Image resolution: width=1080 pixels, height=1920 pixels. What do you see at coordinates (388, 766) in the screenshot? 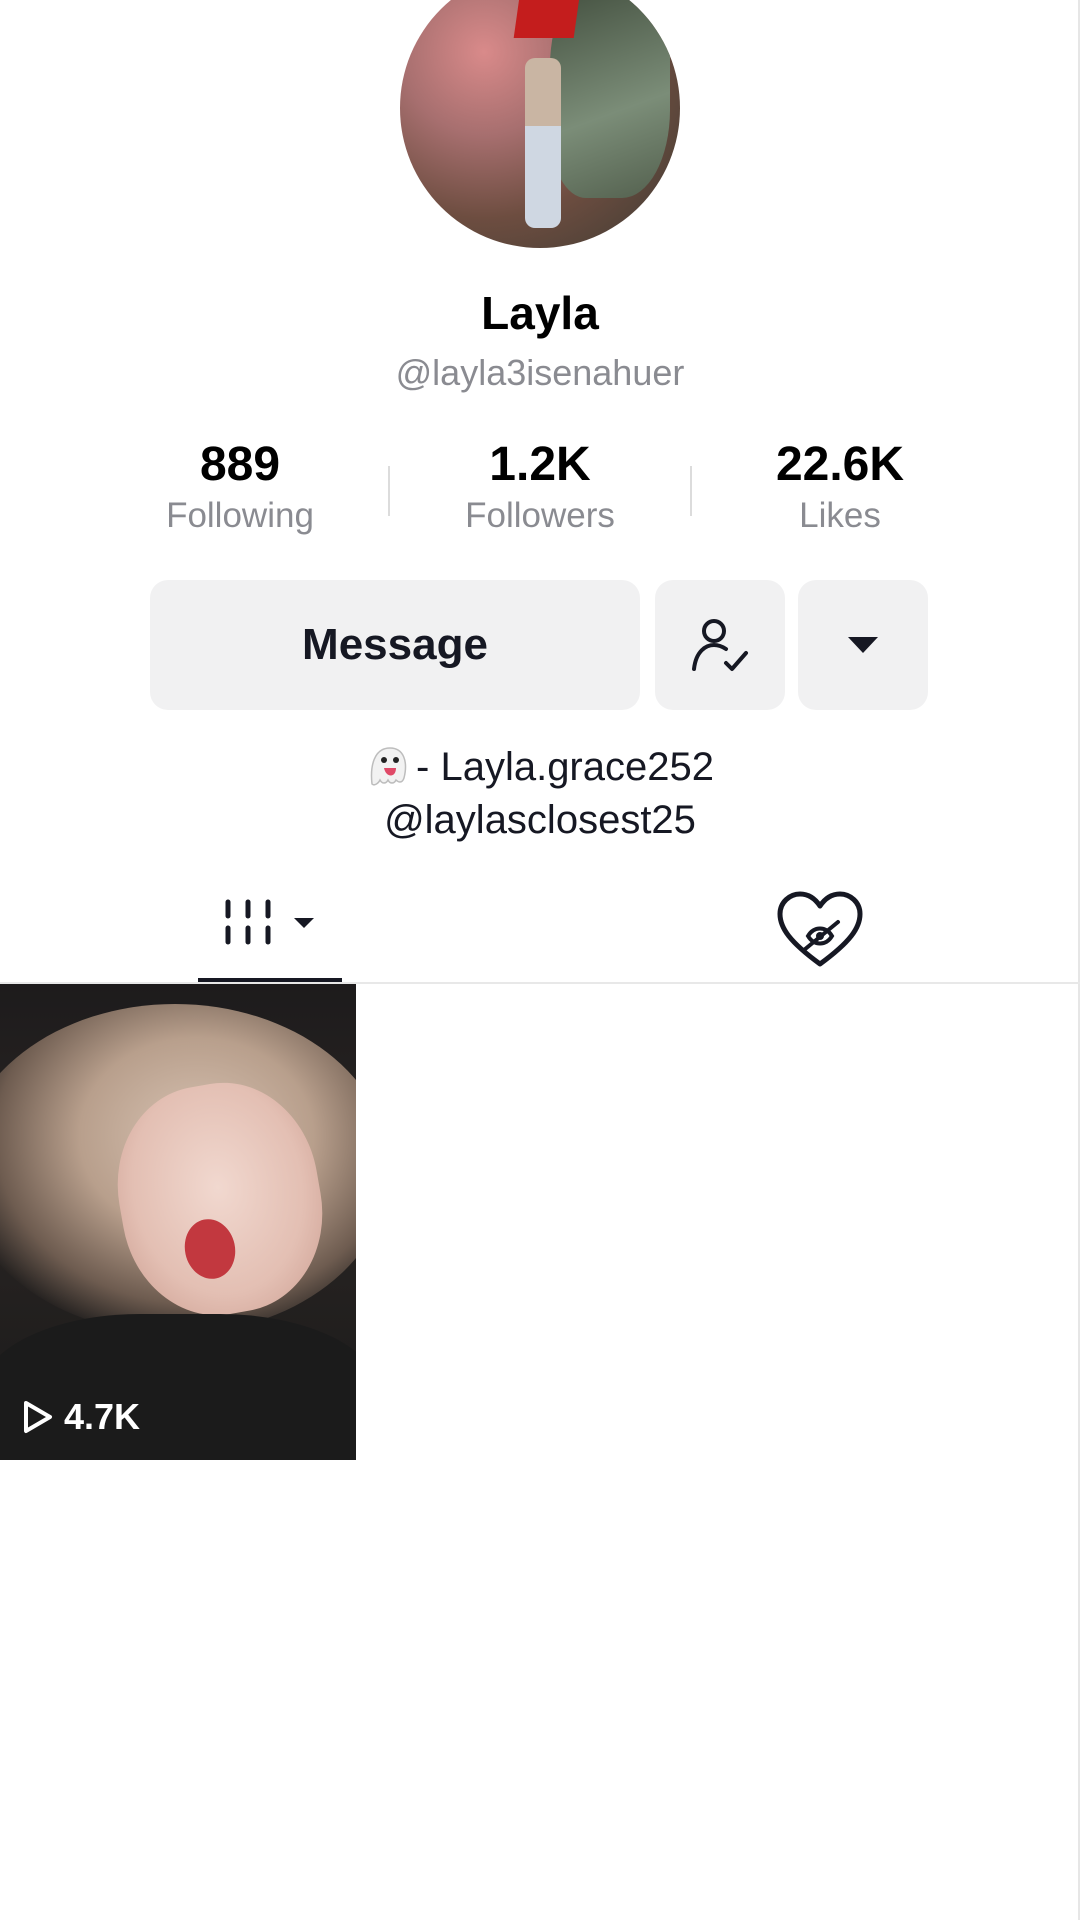
I see `ghost-emoji-icon` at bounding box center [388, 766].